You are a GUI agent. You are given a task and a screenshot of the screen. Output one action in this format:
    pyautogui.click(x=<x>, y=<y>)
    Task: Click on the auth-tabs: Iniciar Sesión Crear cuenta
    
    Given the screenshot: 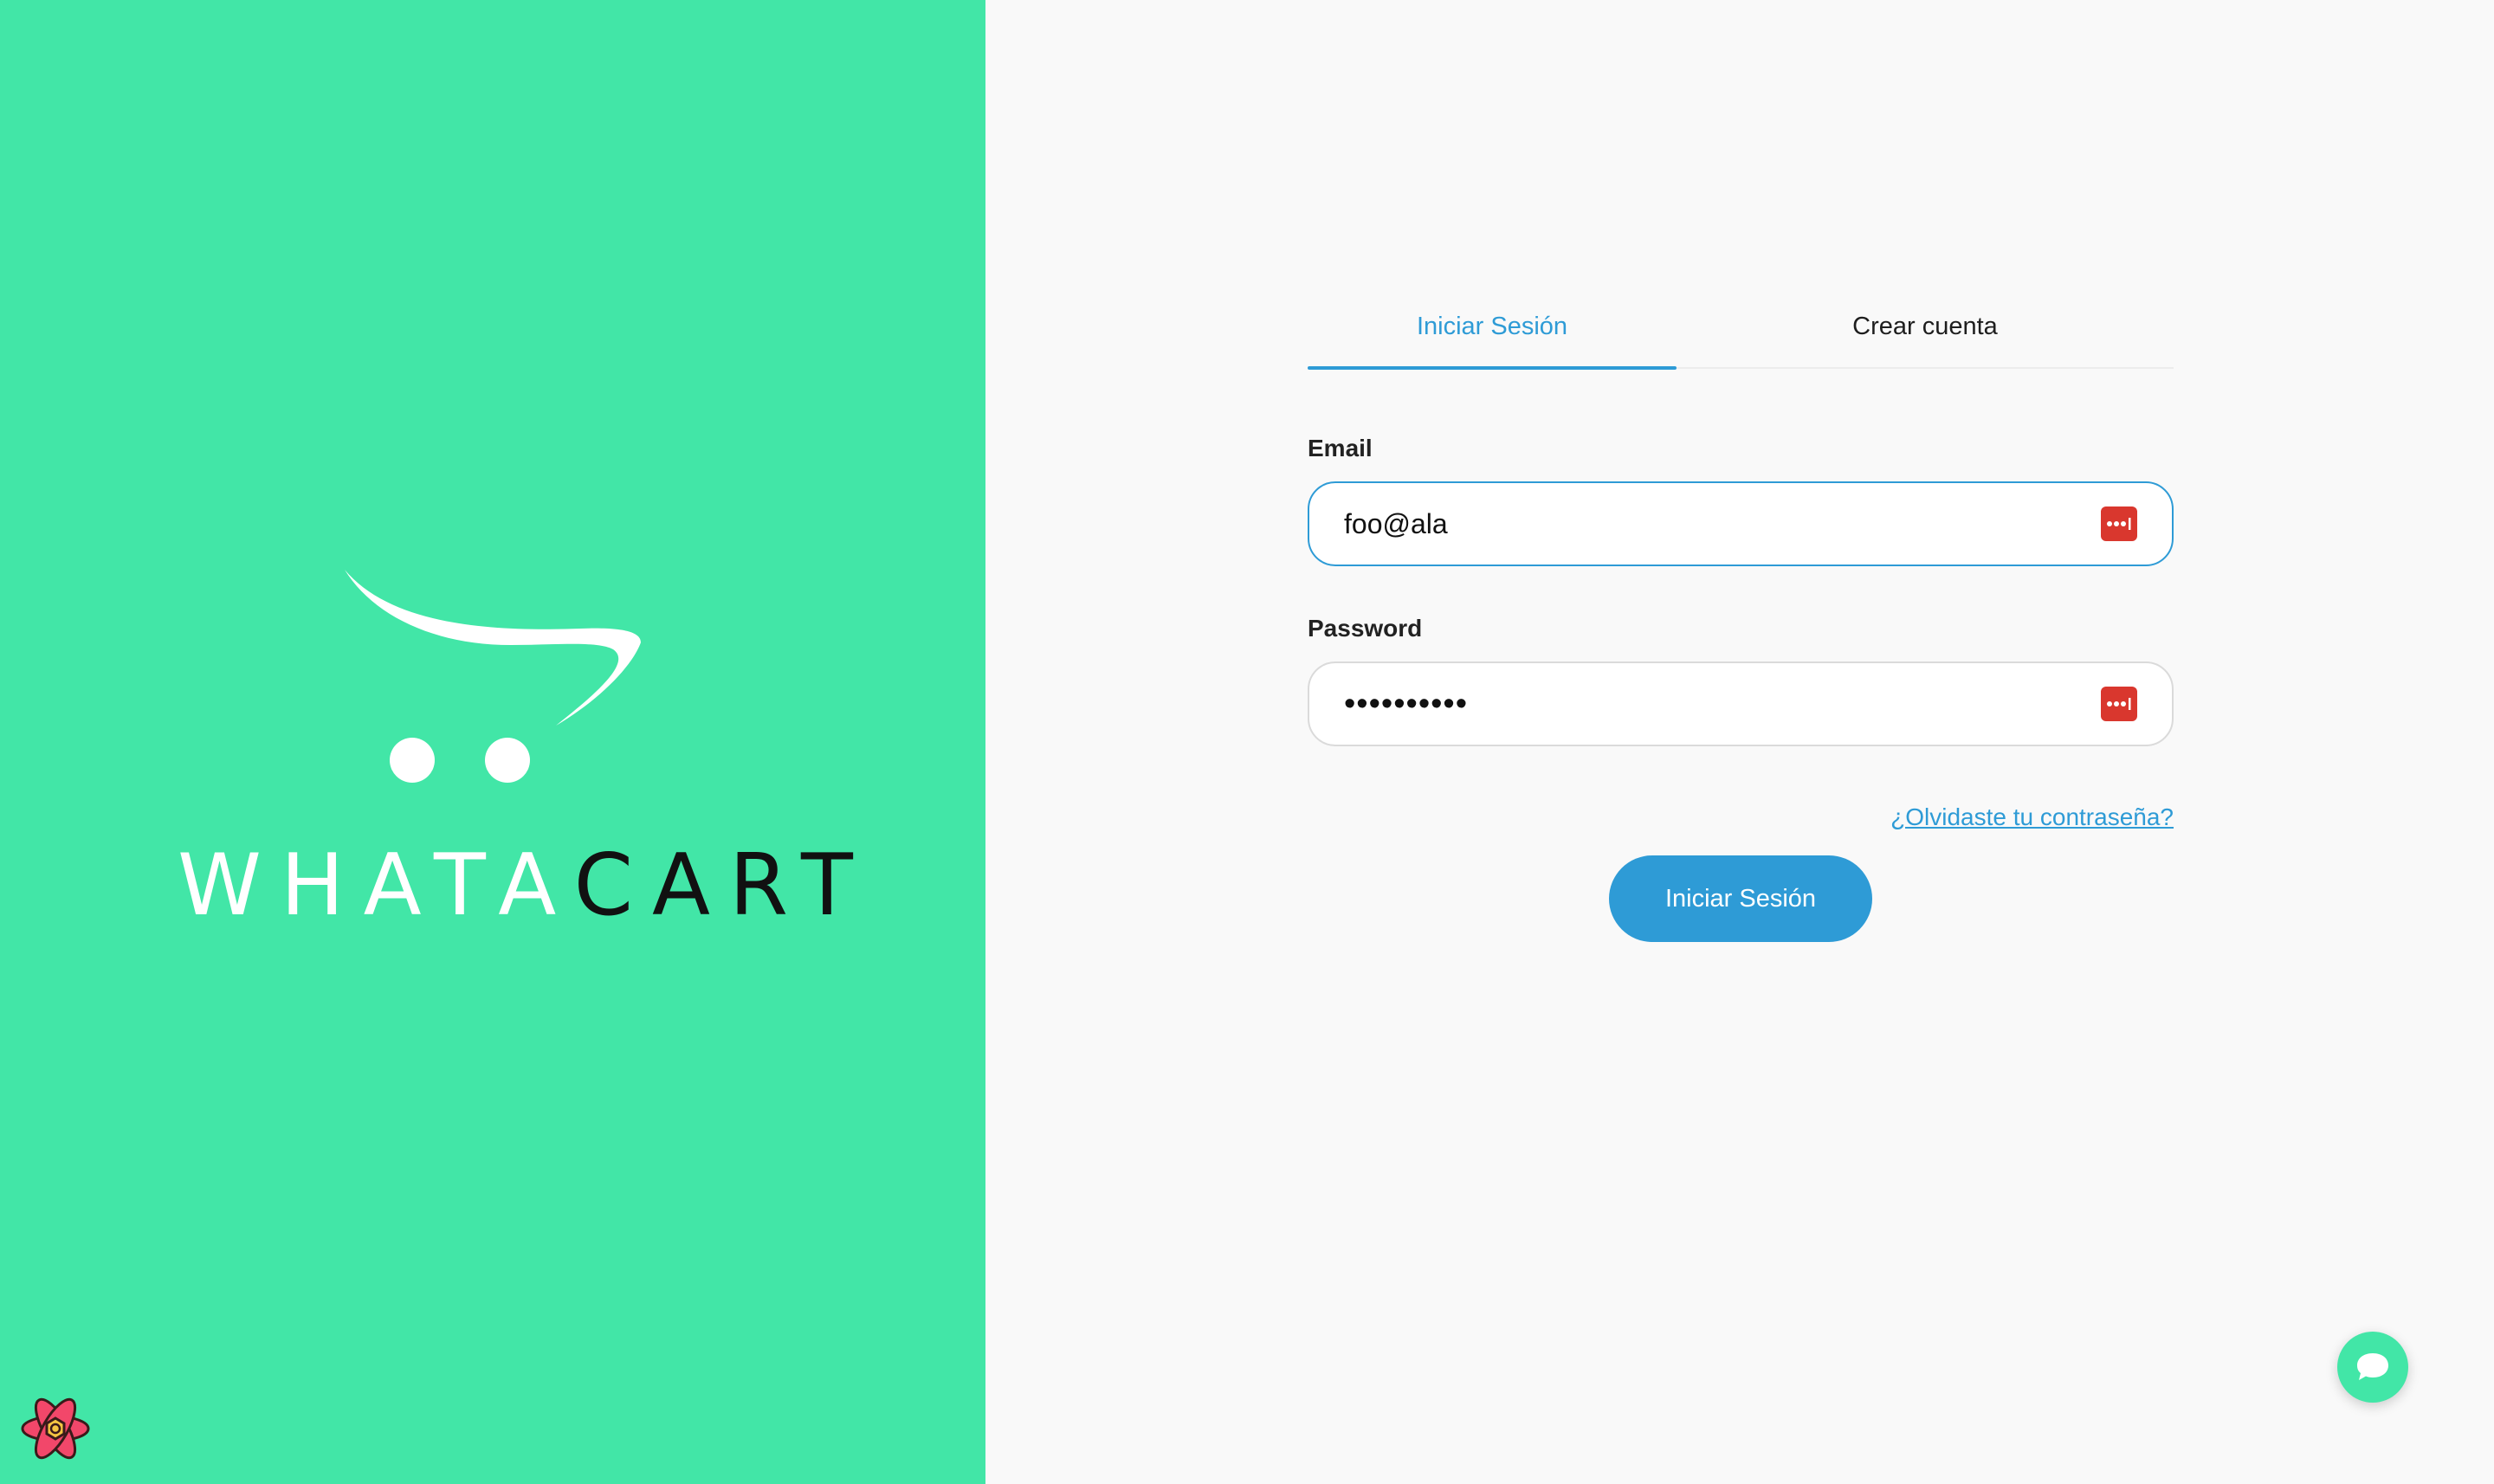 What is the action you would take?
    pyautogui.click(x=1741, y=328)
    